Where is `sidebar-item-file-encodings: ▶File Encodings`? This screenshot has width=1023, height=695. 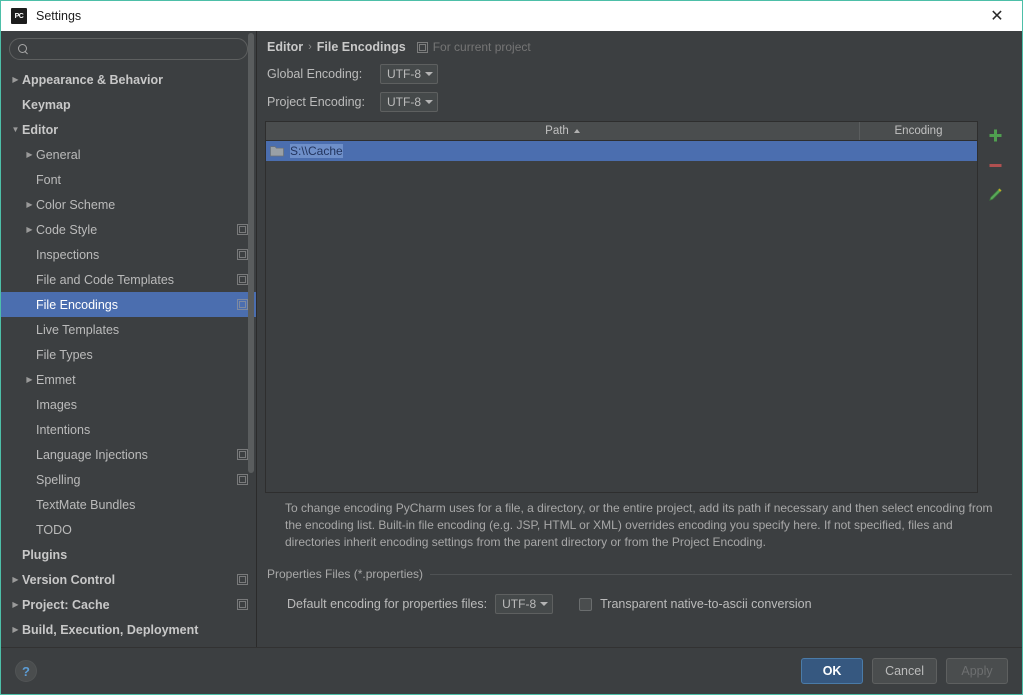
sidebar-item-file-encodings: ▶File Encodings is located at coordinates (128, 304).